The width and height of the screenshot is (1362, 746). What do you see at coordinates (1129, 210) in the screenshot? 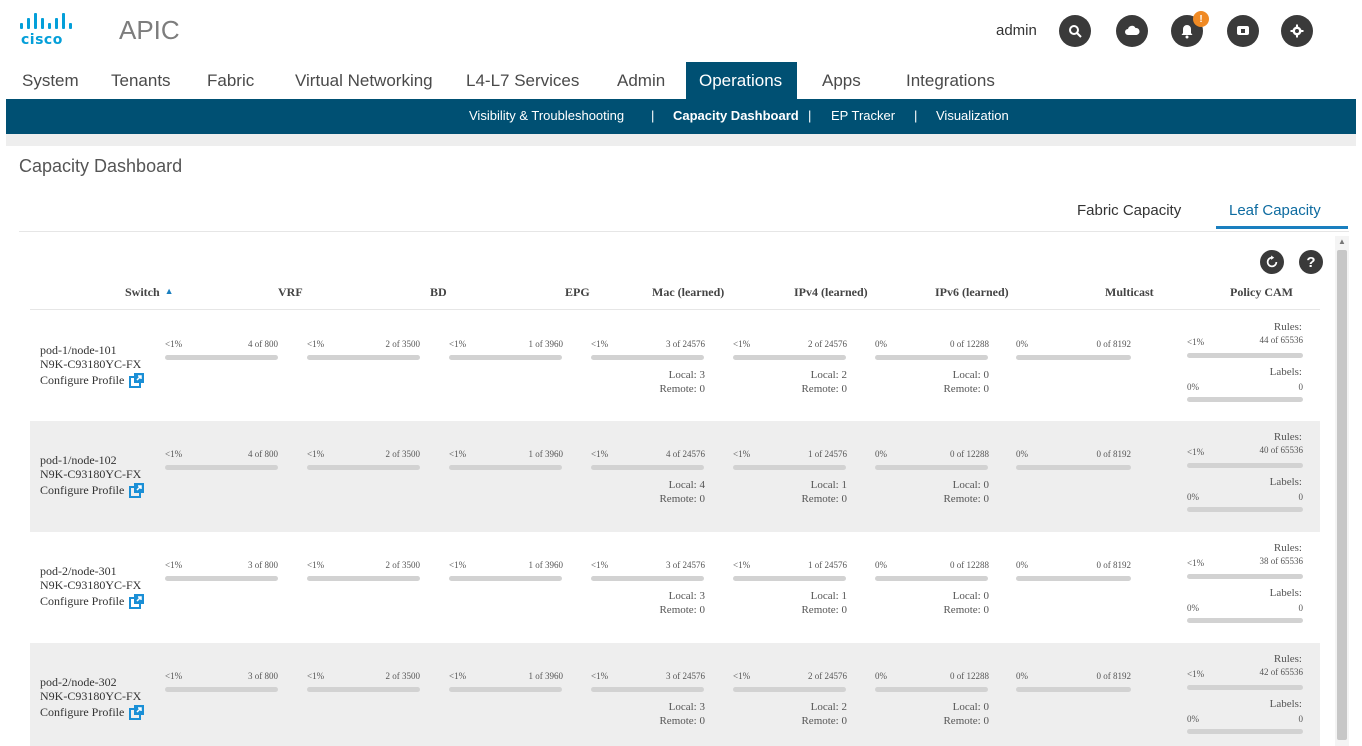
I see `tab-fabric-capacity: Fabric Capacity` at bounding box center [1129, 210].